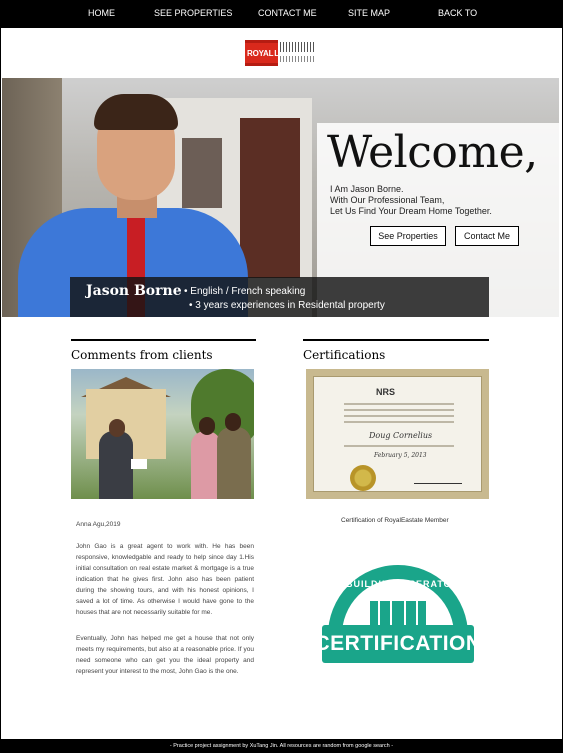 The width and height of the screenshot is (563, 753). Describe the element at coordinates (287, 13) in the screenshot. I see `nav-contact-me: CONTACT ME` at that location.